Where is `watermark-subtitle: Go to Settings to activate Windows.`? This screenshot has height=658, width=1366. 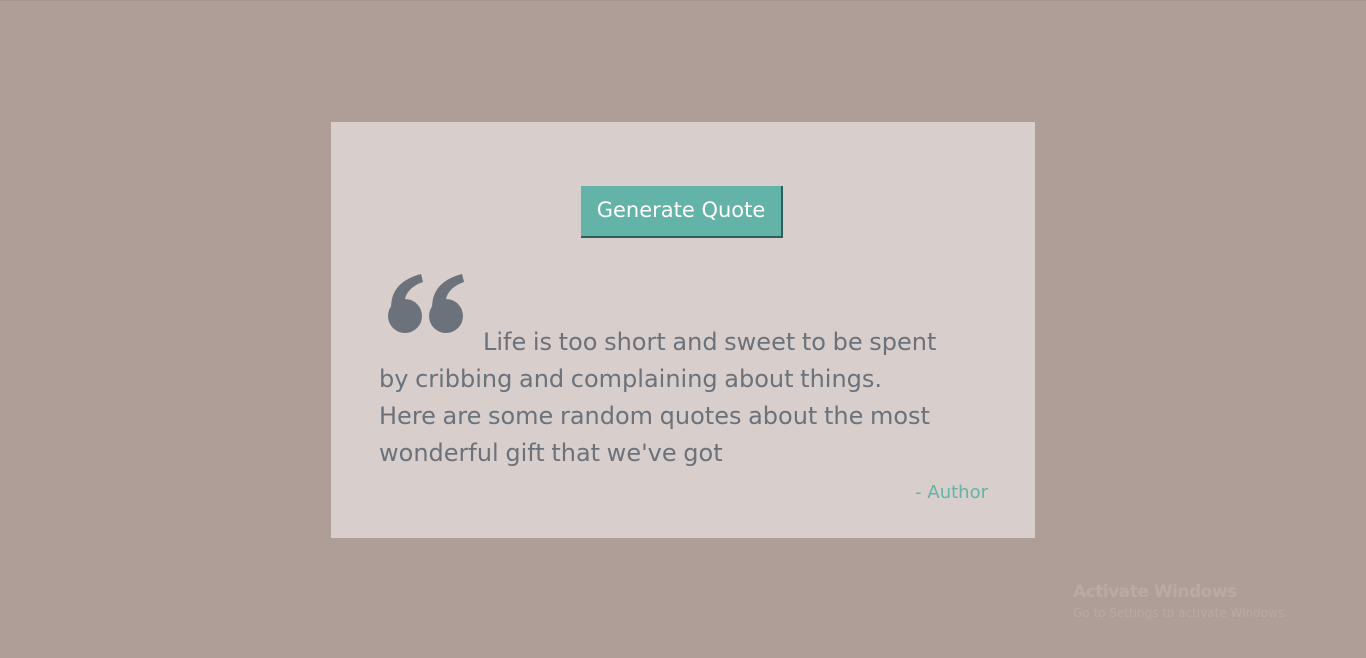
watermark-subtitle: Go to Settings to activate Windows. is located at coordinates (1180, 613).